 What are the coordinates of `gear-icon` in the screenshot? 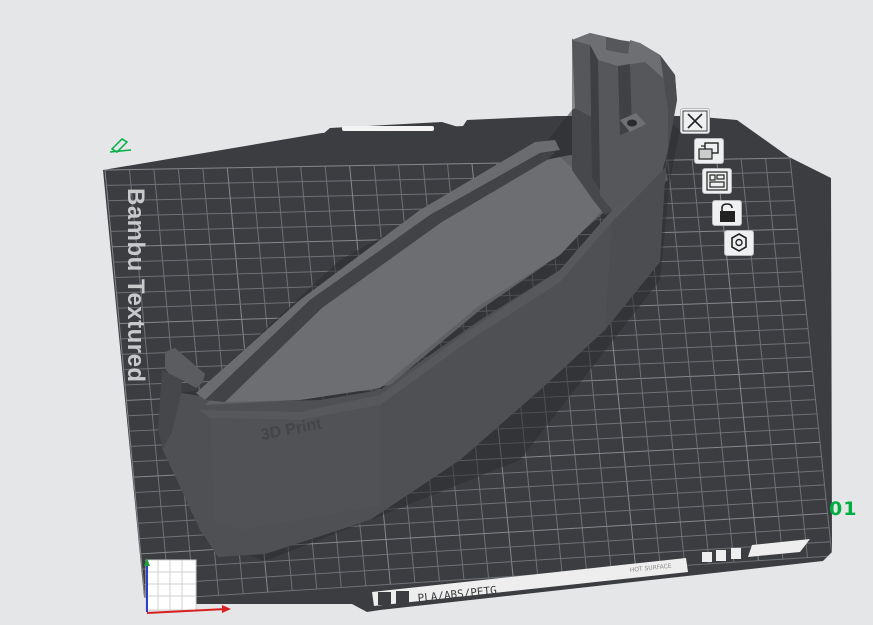 It's located at (739, 242).